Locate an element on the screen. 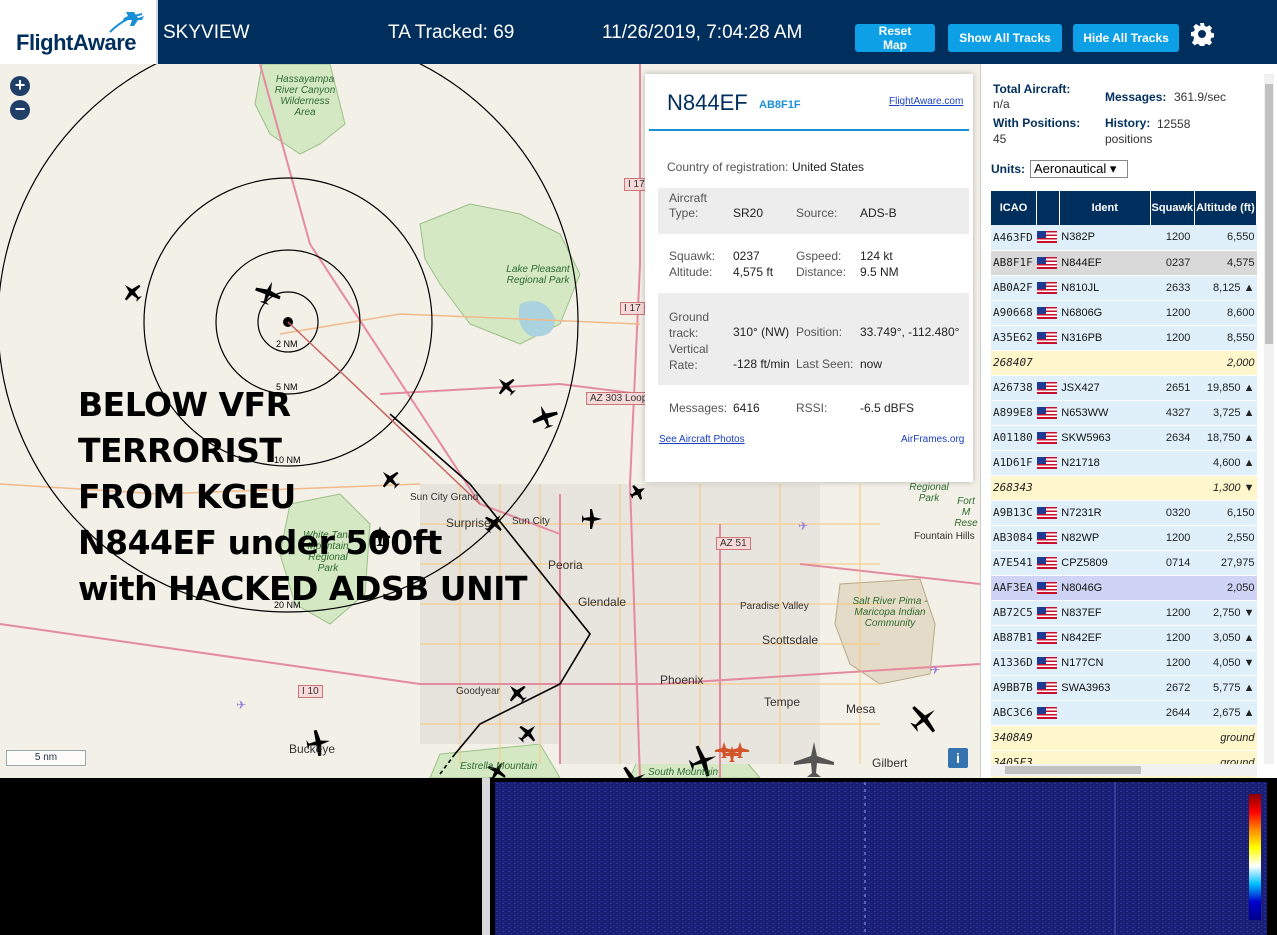 This screenshot has height=935, width=1277. altitude-cell: 18,750 ▲ is located at coordinates (1225, 438).